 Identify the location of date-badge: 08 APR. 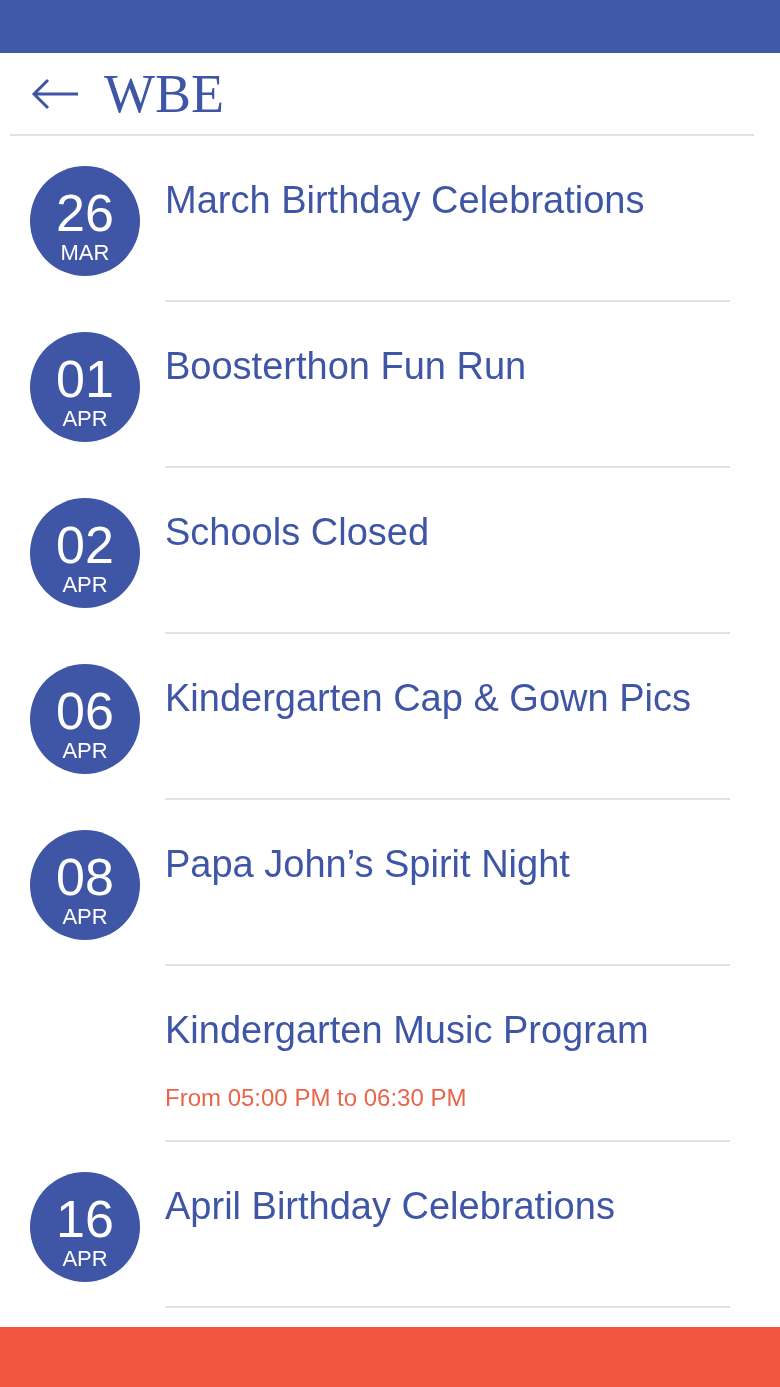
(85, 885).